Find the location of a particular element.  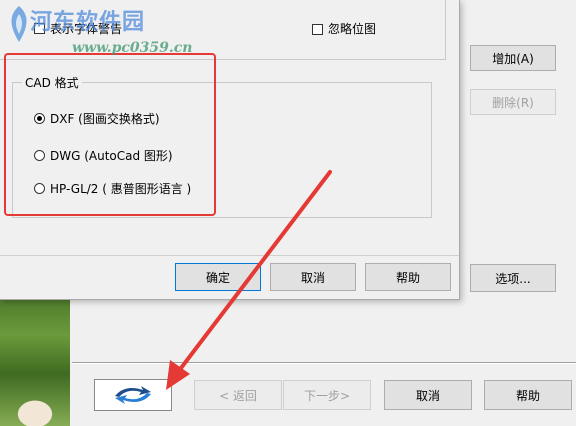

wizard-help-button: 帮助 is located at coordinates (528, 395).